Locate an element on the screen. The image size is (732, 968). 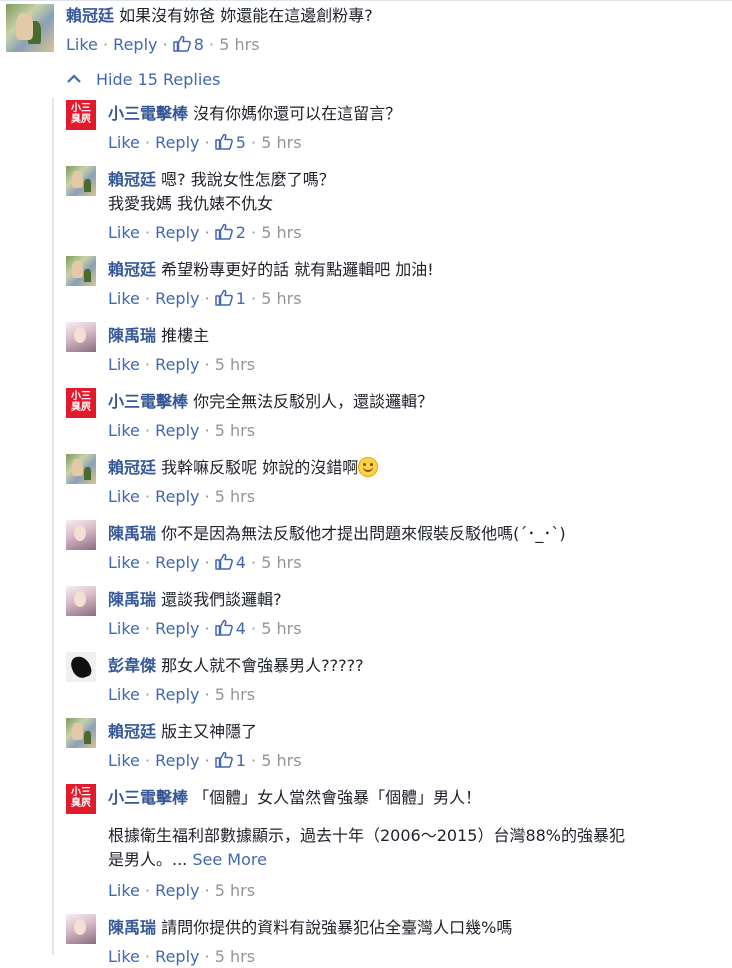
hide-replies-toggle: Hide 15 Replies is located at coordinates (143, 80).